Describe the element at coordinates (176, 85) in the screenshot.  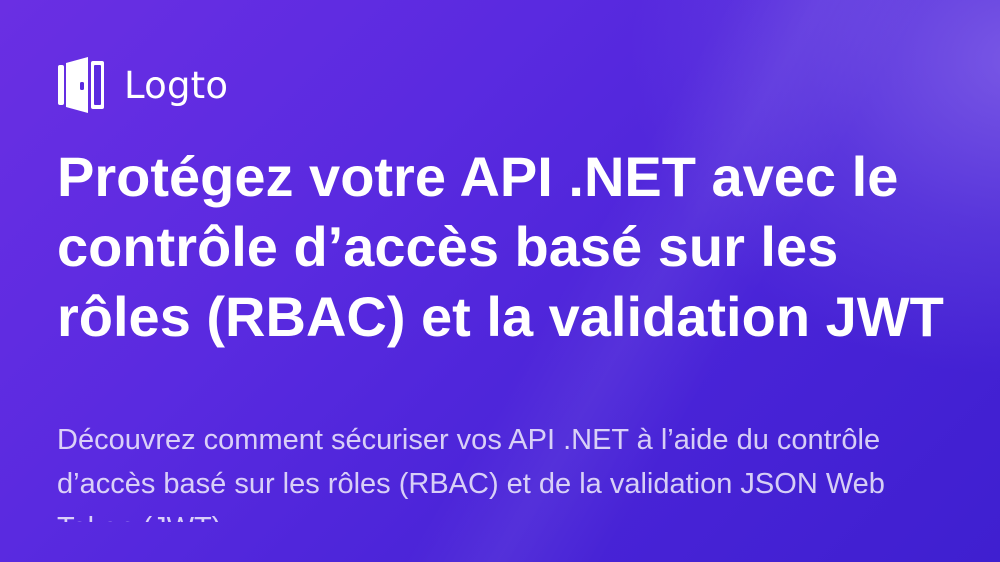
I see `brand-name: Logto` at that location.